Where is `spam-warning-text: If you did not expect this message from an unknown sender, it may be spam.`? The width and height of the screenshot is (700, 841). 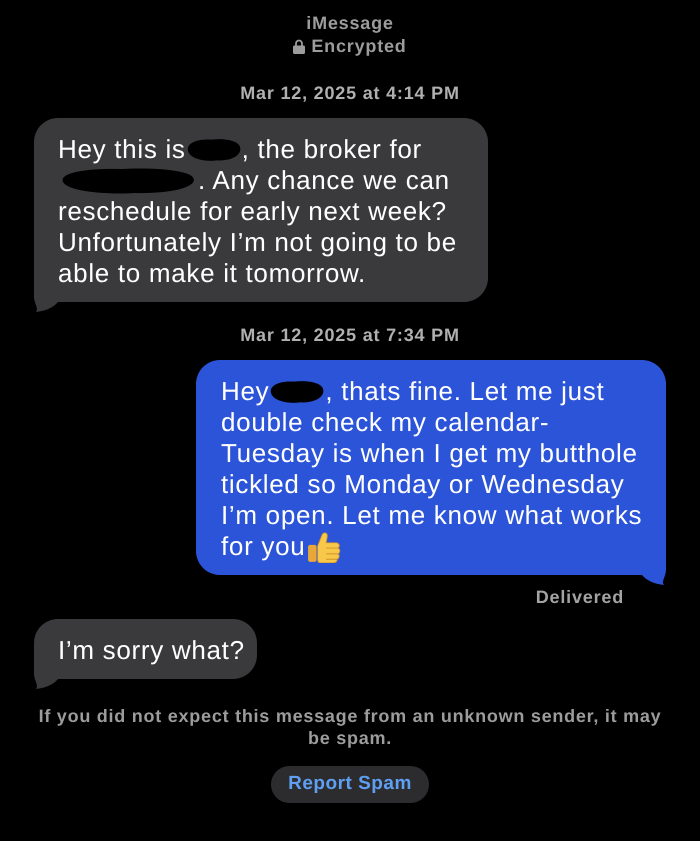 spam-warning-text: If you did not expect this message from an unknown sender, it may be spam. is located at coordinates (350, 727).